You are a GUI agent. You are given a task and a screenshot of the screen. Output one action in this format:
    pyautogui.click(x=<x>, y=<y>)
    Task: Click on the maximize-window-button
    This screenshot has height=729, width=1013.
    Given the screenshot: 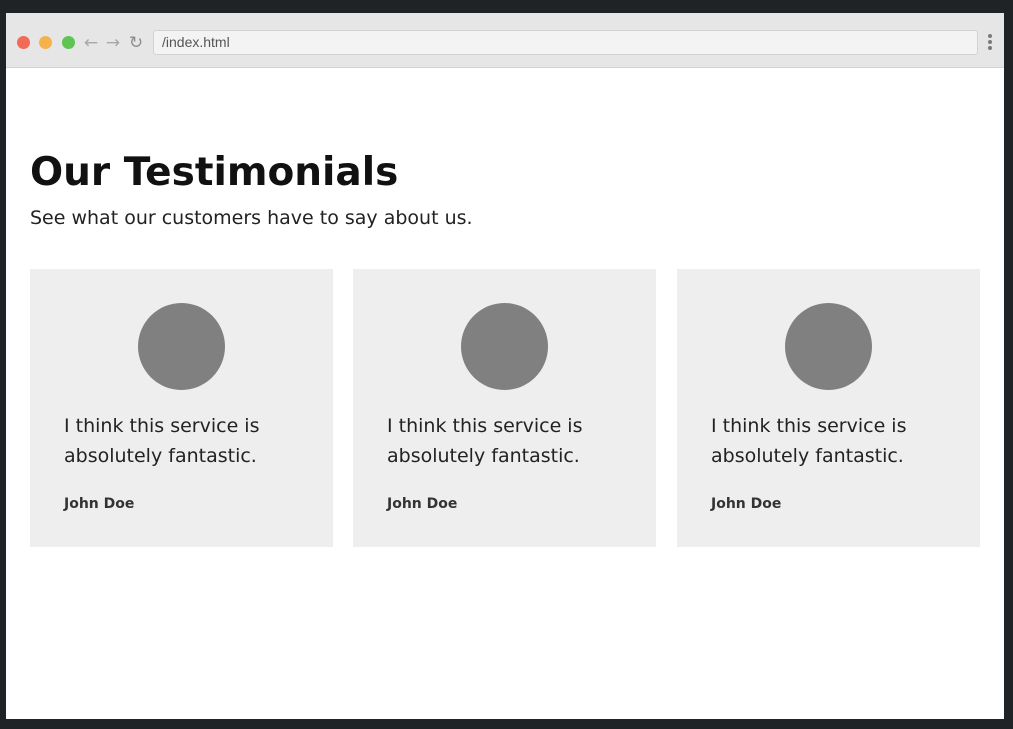 What is the action you would take?
    pyautogui.click(x=68, y=42)
    